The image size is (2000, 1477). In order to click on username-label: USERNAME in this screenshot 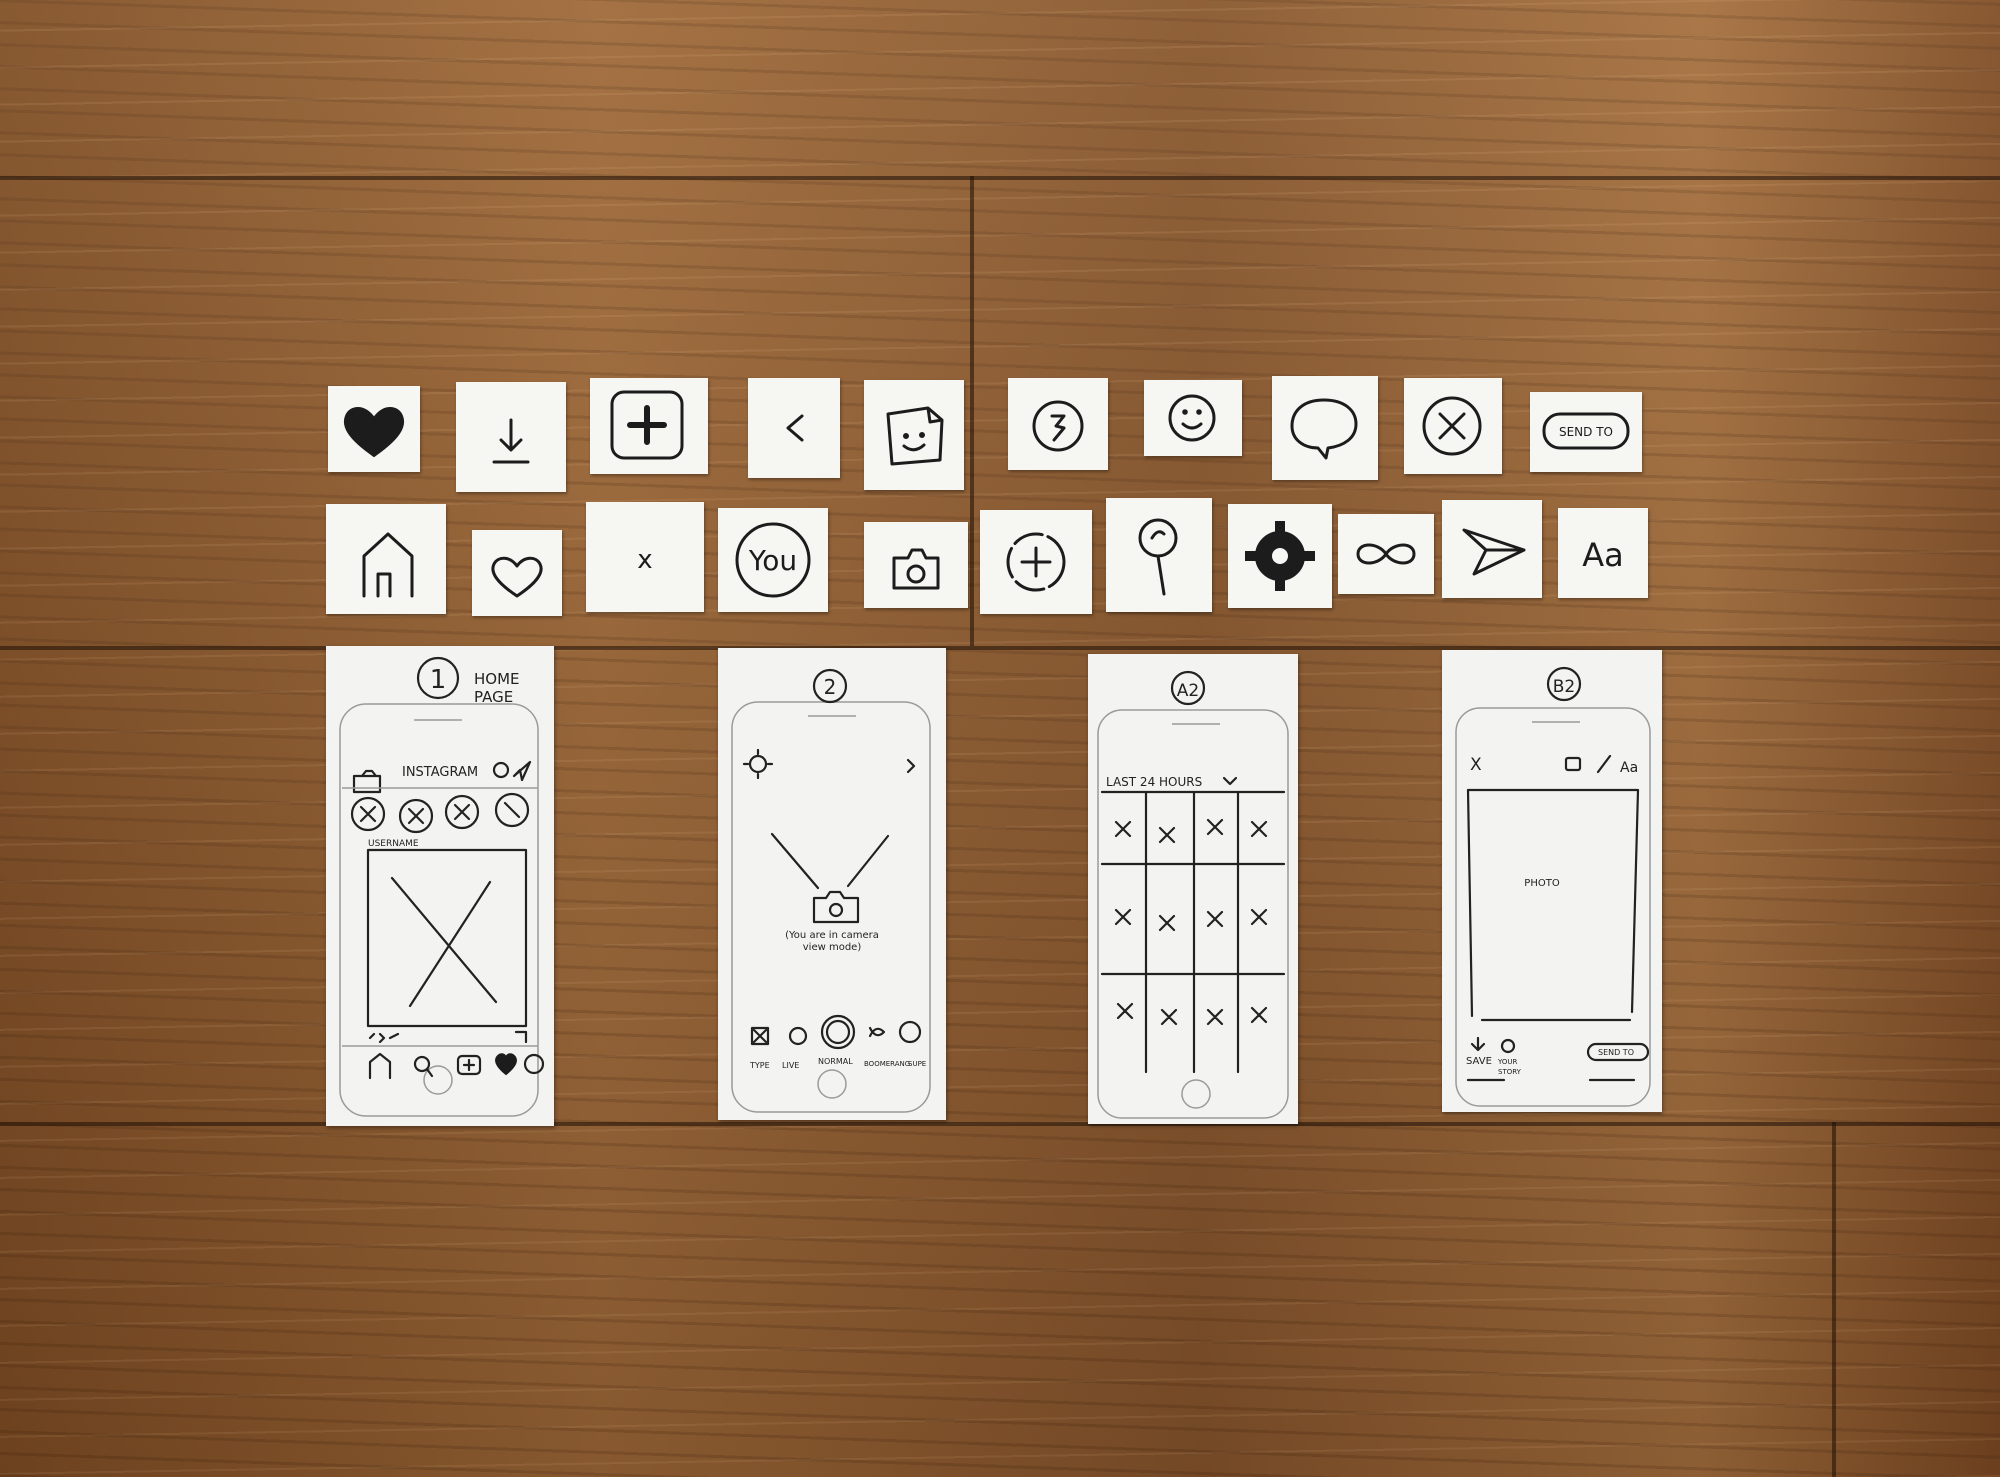, I will do `click(393, 844)`.